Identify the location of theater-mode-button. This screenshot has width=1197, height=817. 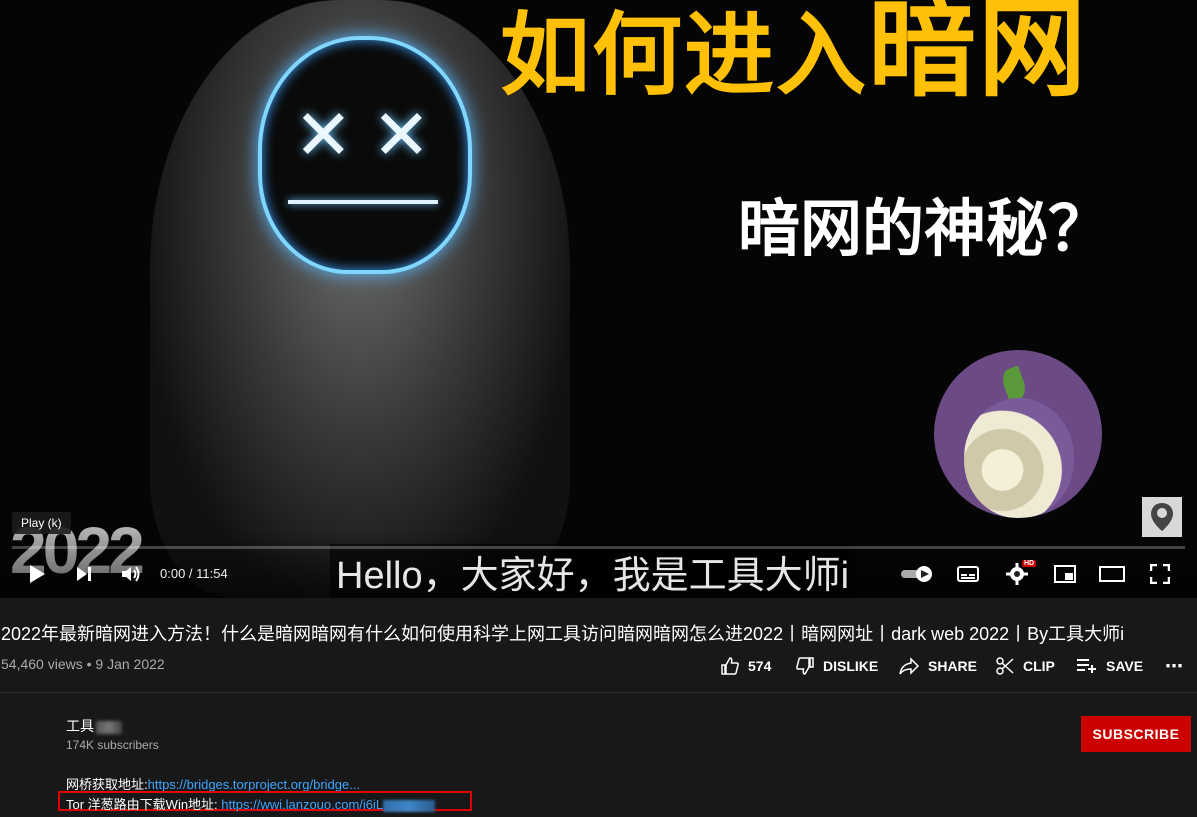
(1112, 574).